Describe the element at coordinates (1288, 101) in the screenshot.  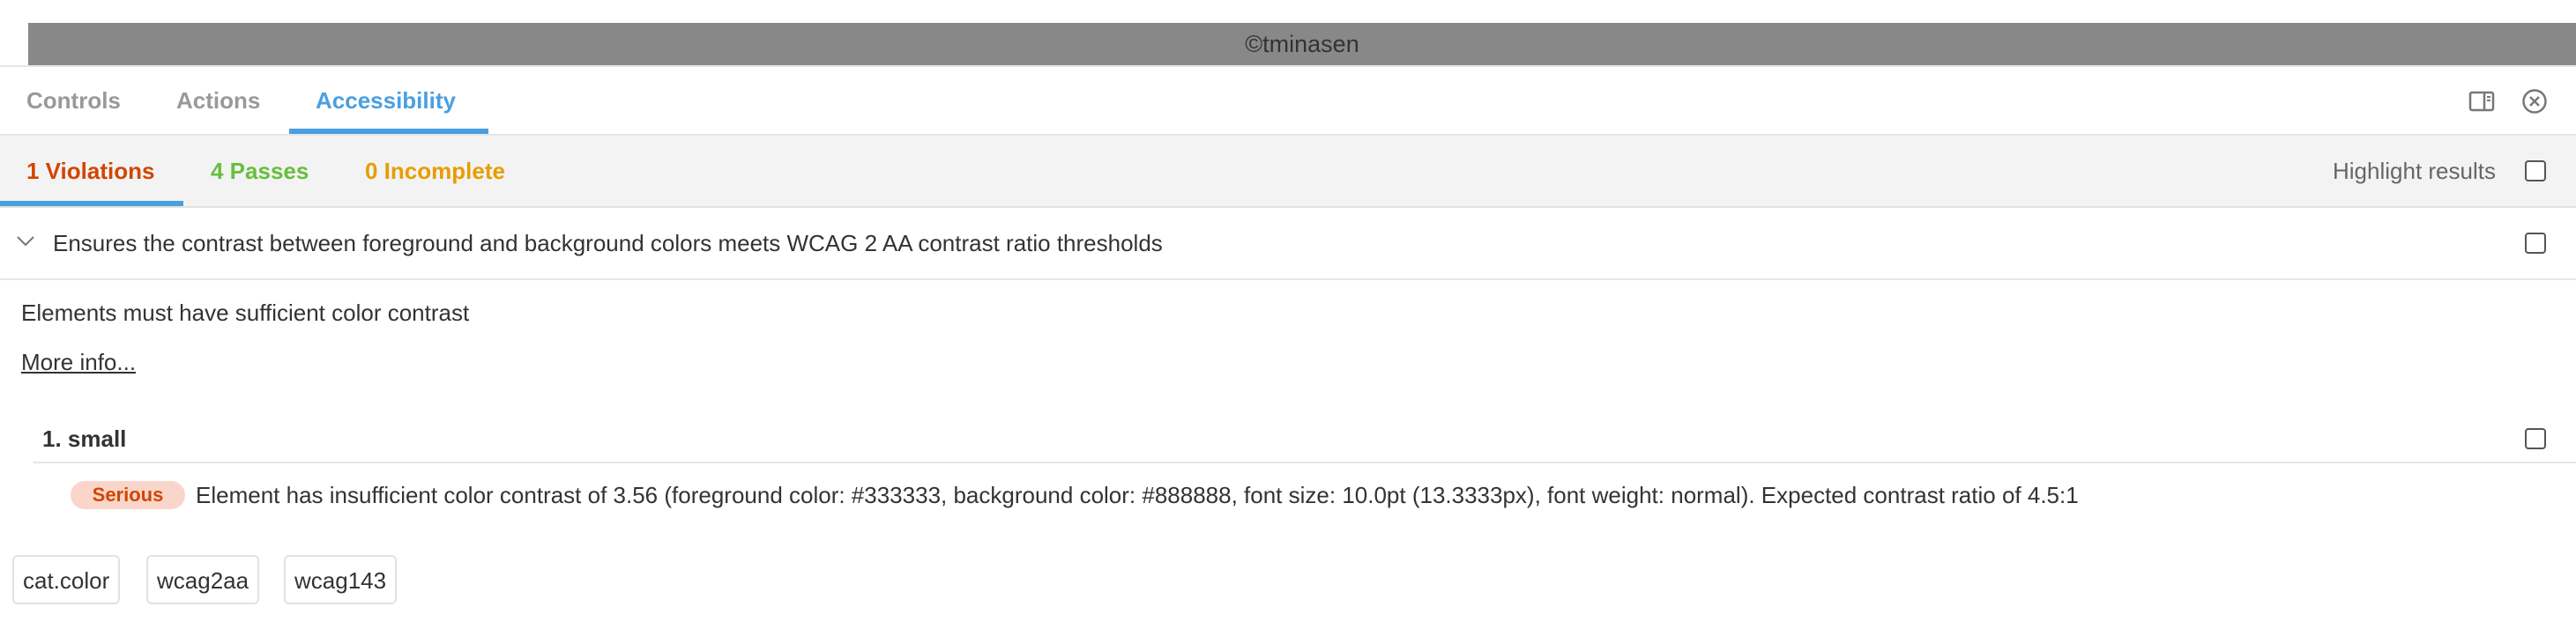
I see `addon-tab-bar: Controls Actions Accessibility` at that location.